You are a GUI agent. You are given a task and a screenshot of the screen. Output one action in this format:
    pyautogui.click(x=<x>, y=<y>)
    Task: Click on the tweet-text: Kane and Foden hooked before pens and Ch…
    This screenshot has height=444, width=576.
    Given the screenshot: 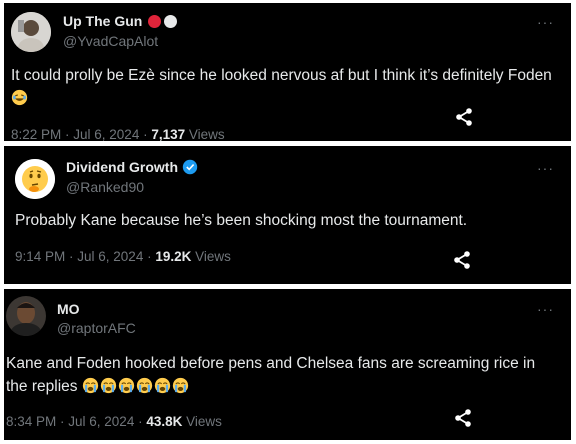 What is the action you would take?
    pyautogui.click(x=271, y=375)
    